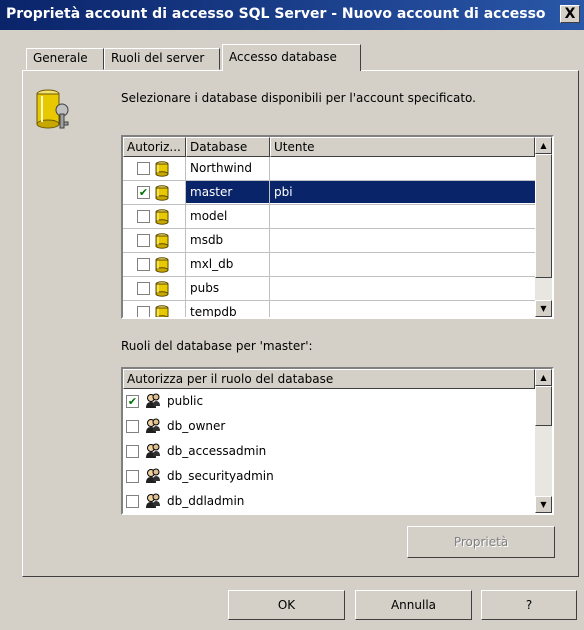 This screenshot has width=584, height=630. What do you see at coordinates (286, 605) in the screenshot?
I see `ok-button: OK` at bounding box center [286, 605].